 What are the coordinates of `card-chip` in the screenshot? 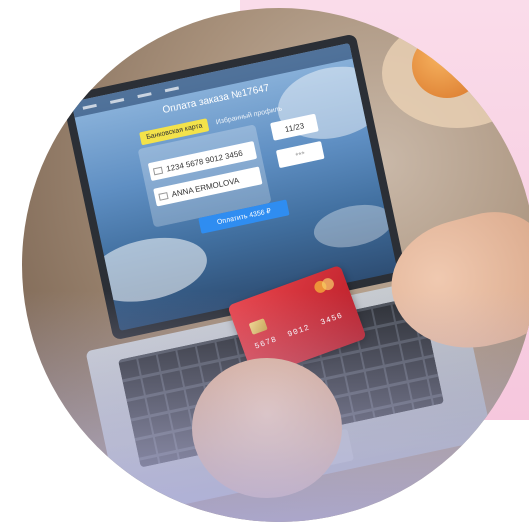 It's located at (258, 326).